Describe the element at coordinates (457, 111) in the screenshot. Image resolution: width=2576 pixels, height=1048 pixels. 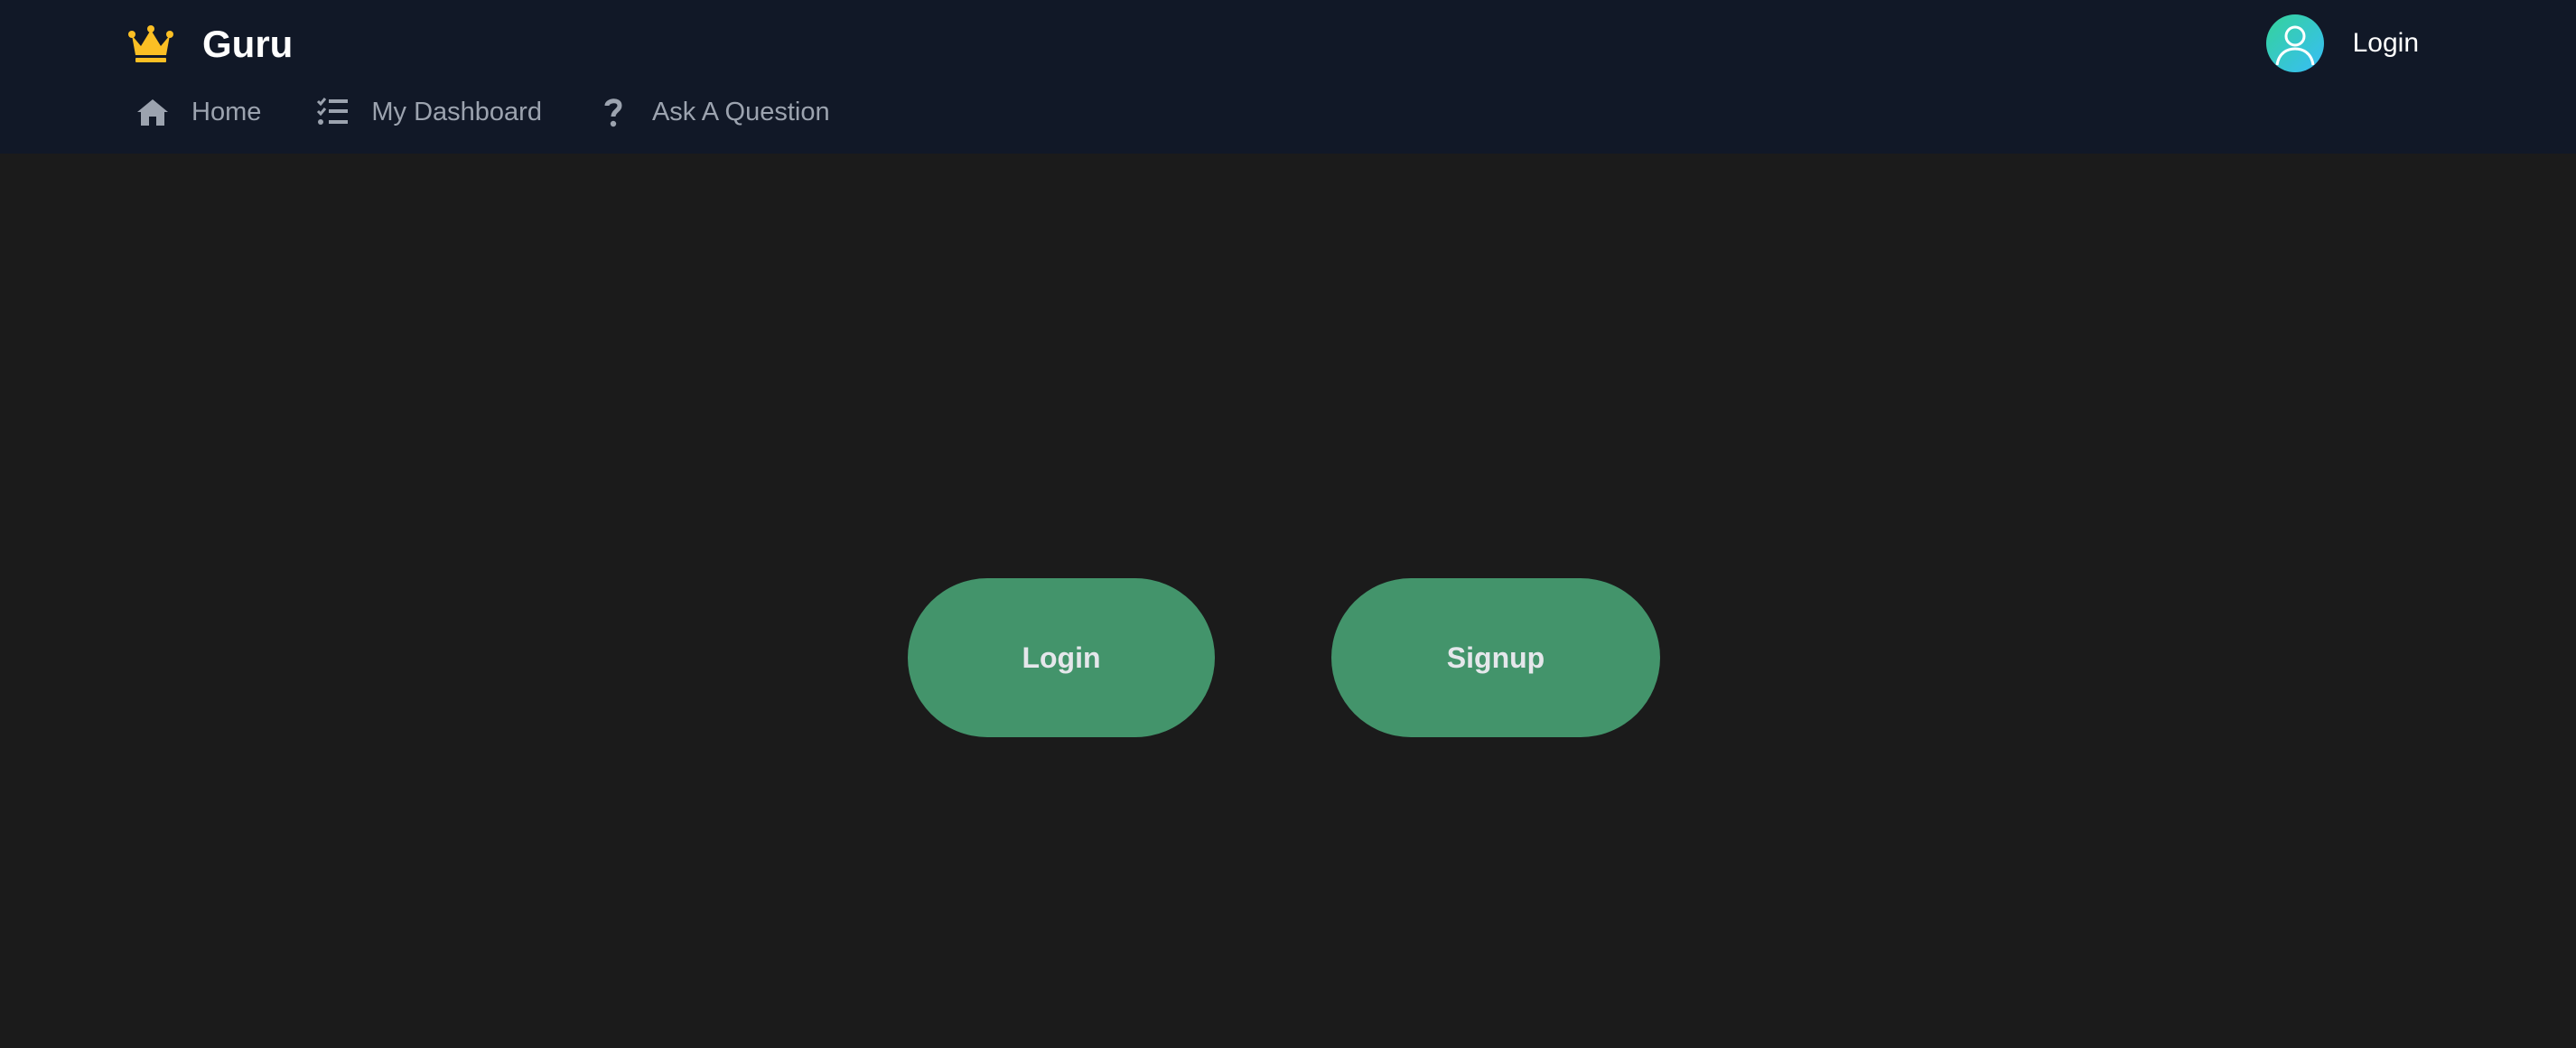
I see `nav-label: My Dashboard` at that location.